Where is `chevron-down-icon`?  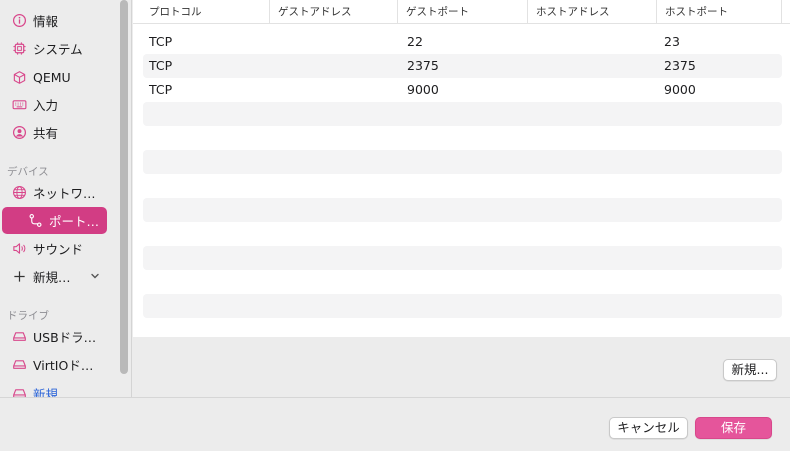 chevron-down-icon is located at coordinates (95, 276).